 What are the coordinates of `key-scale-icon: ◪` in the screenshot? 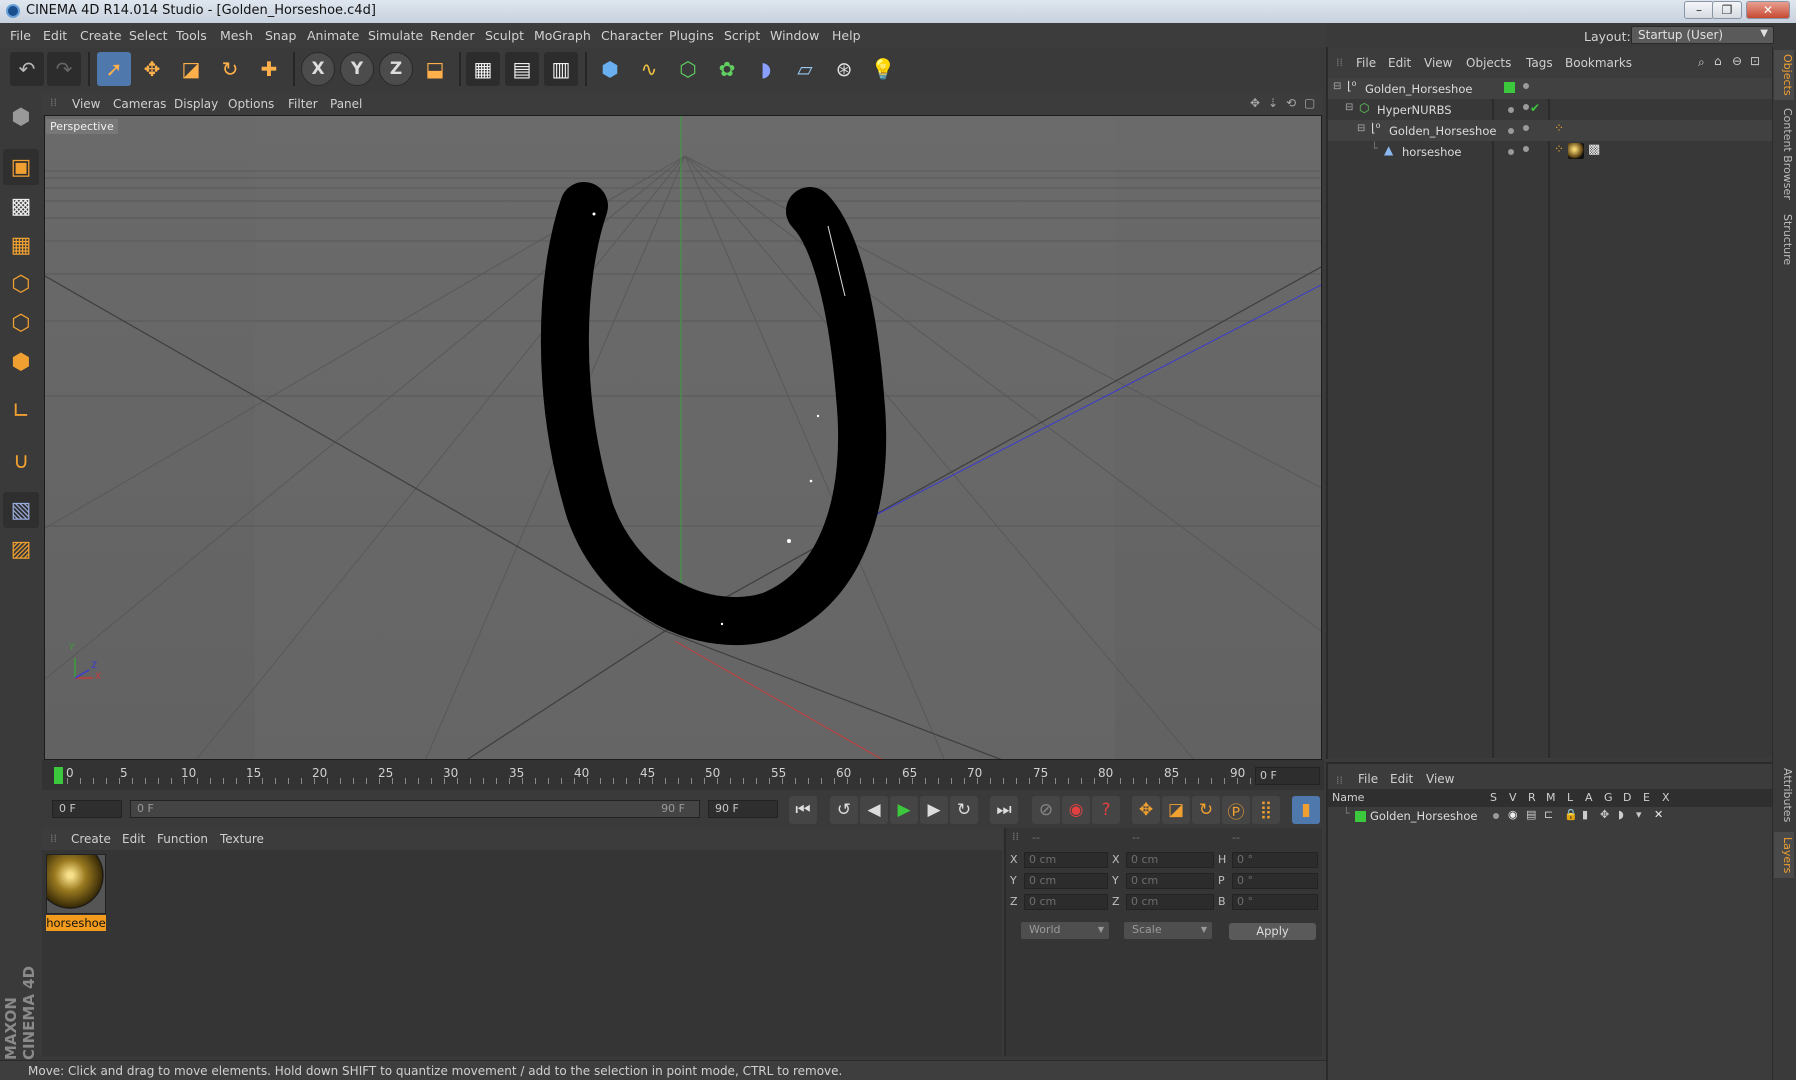 It's located at (1176, 810).